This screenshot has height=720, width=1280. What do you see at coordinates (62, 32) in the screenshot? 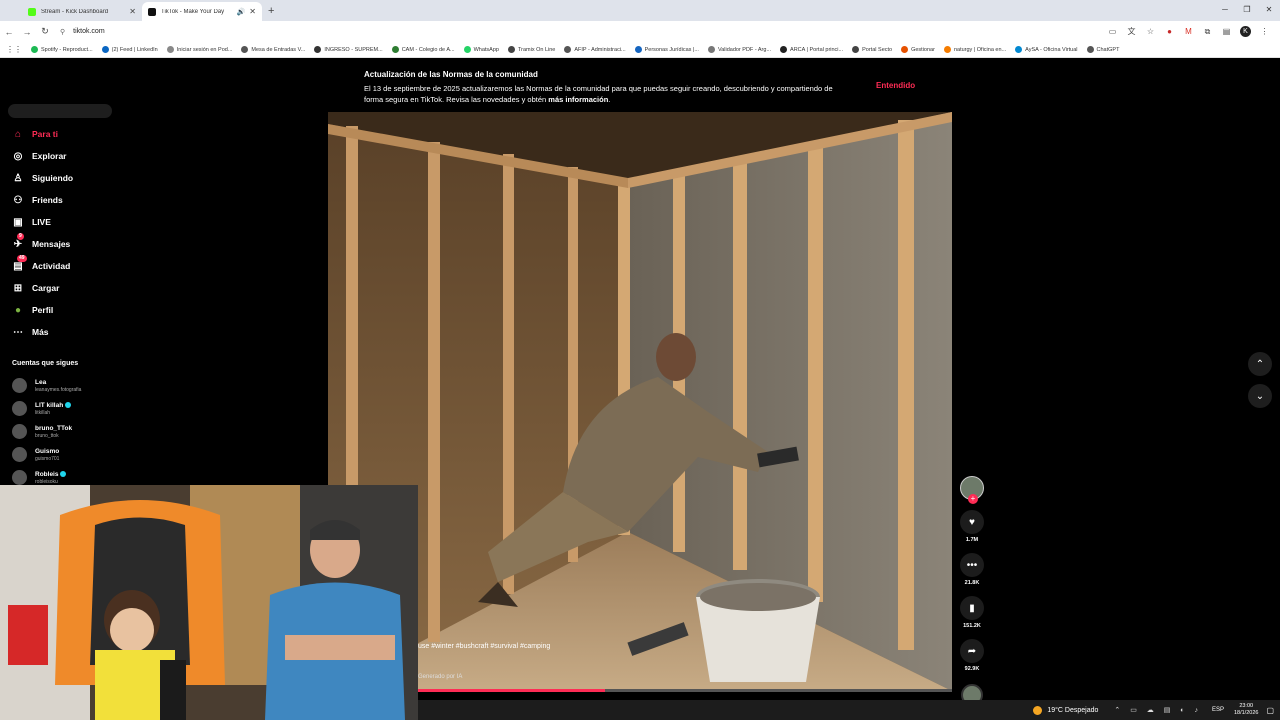
I see `site-info-icon: ⚲` at bounding box center [62, 32].